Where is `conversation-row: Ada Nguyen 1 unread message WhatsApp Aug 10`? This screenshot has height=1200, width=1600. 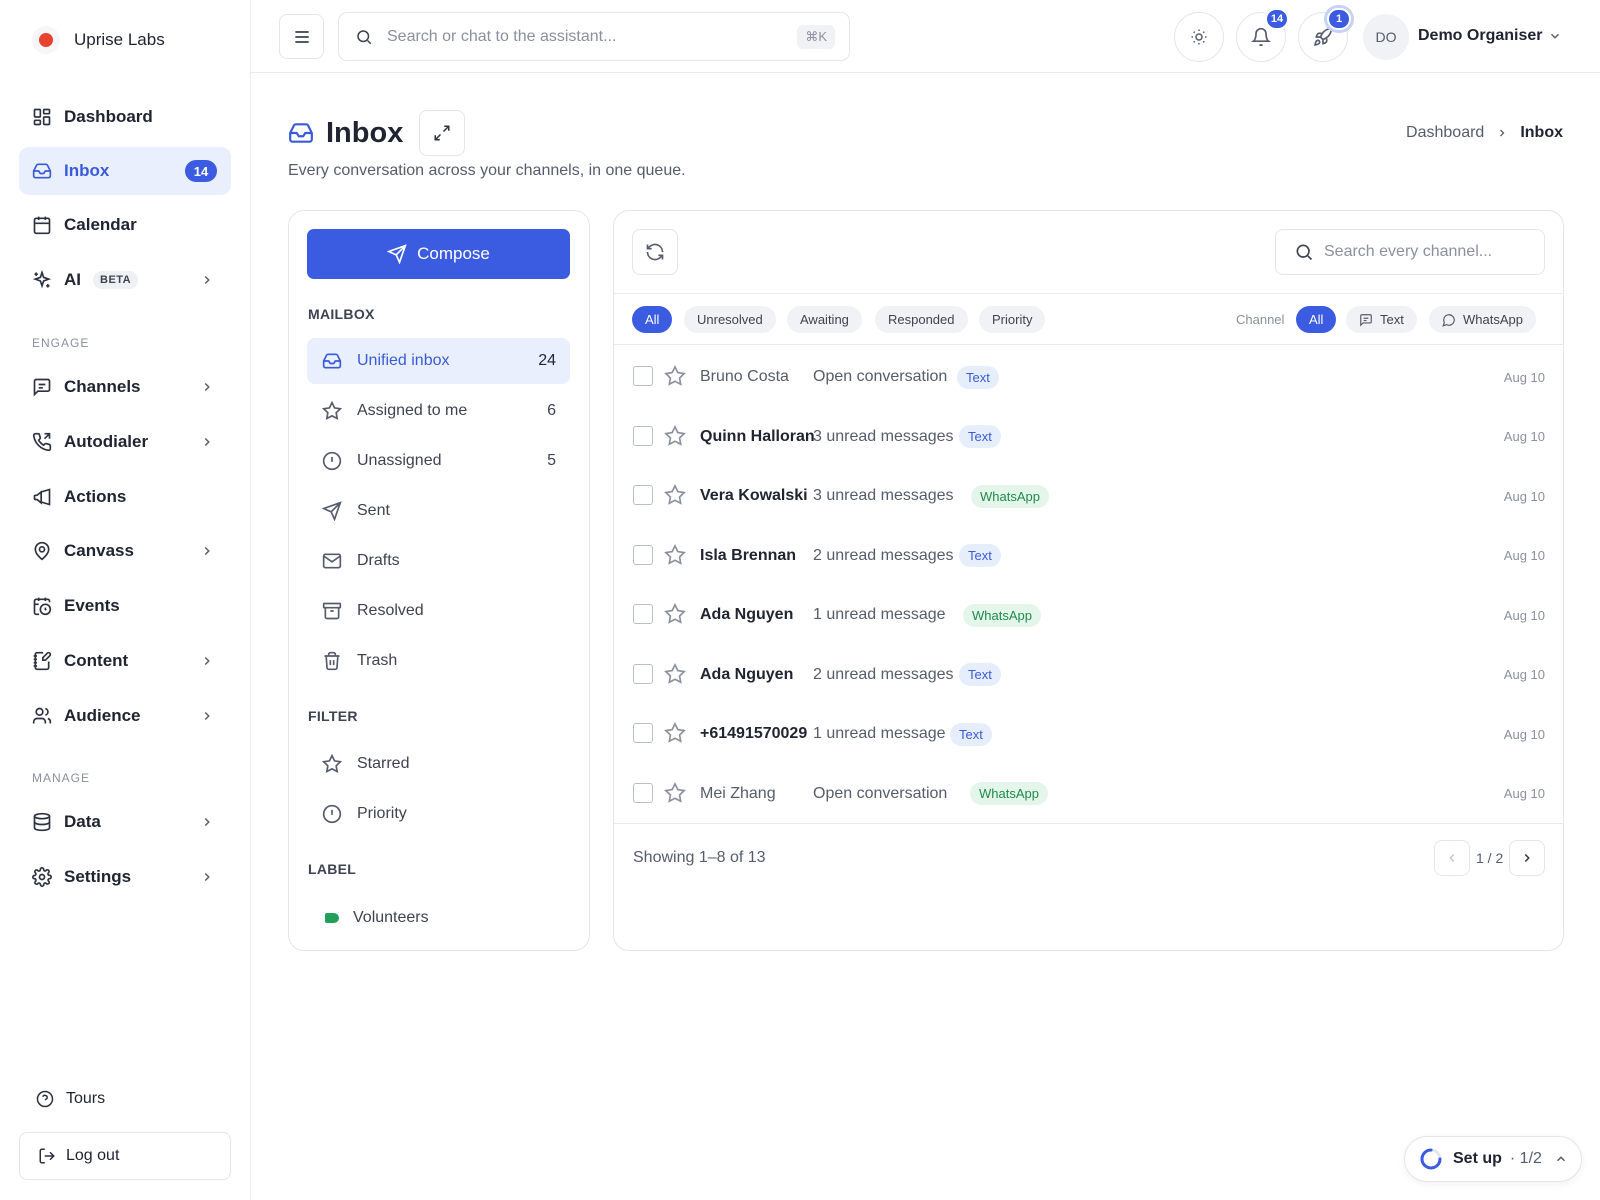
conversation-row: Ada Nguyen 1 unread message WhatsApp Aug 10 is located at coordinates (1088, 615).